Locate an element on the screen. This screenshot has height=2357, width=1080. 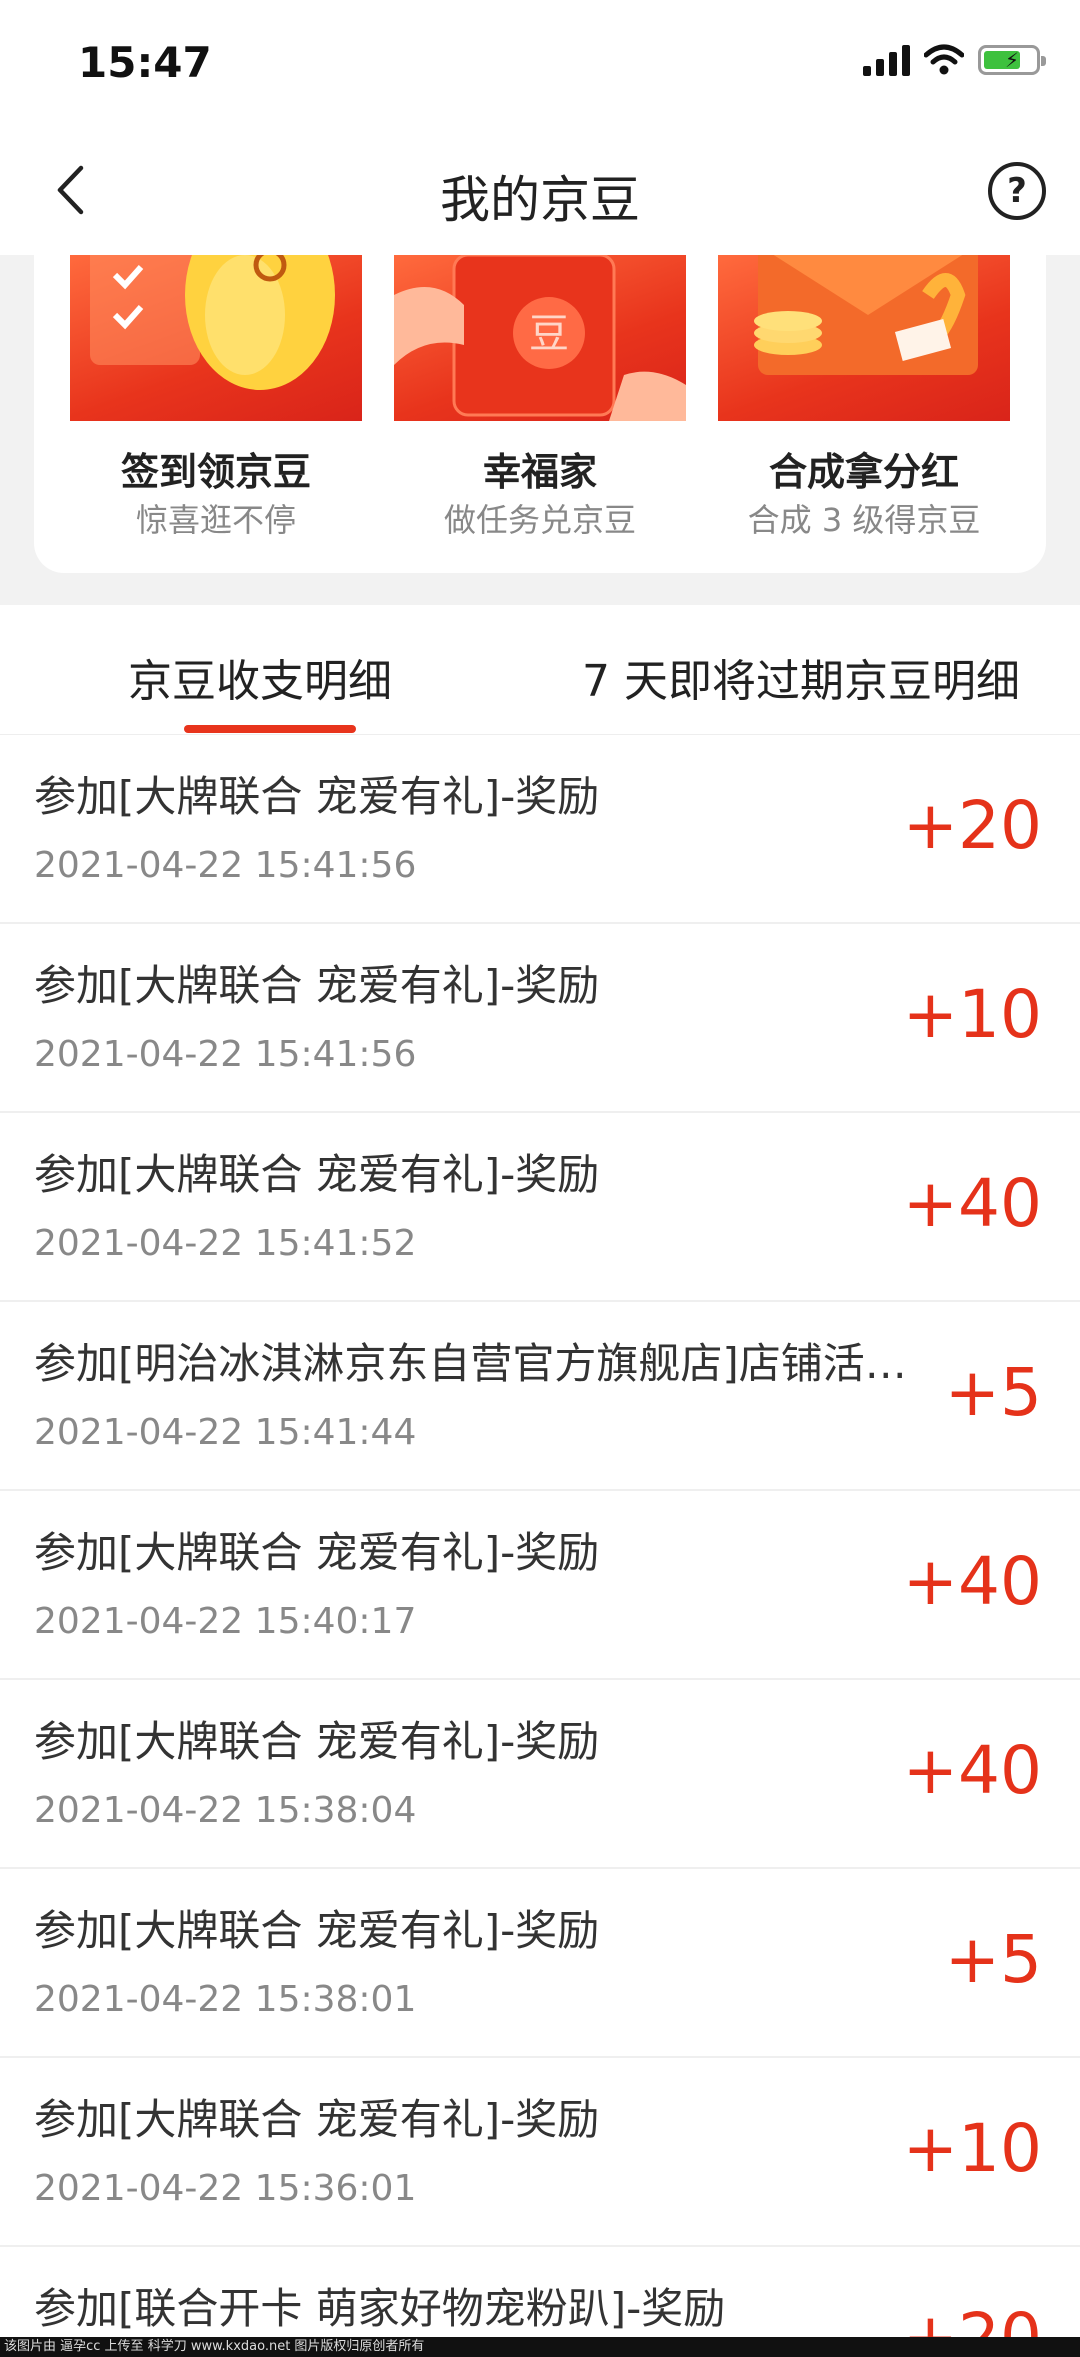
nav-bar: 我的京豆 ? is located at coordinates (540, 192).